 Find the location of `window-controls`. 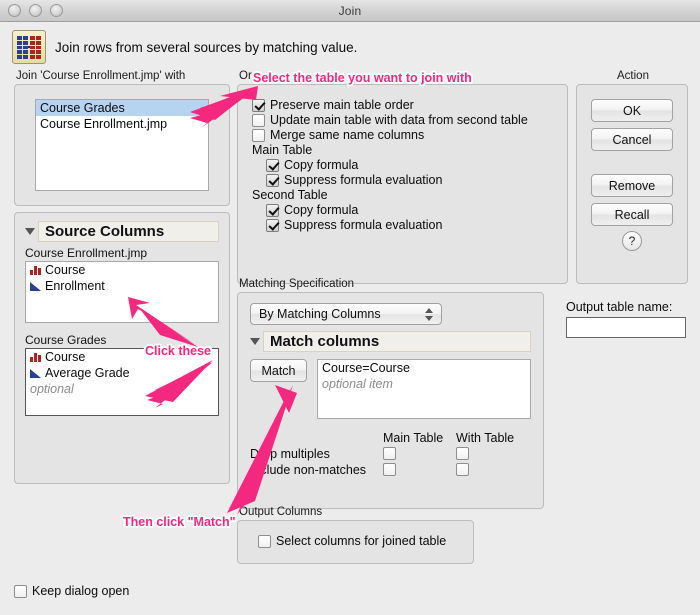

window-controls is located at coordinates (35, 10).